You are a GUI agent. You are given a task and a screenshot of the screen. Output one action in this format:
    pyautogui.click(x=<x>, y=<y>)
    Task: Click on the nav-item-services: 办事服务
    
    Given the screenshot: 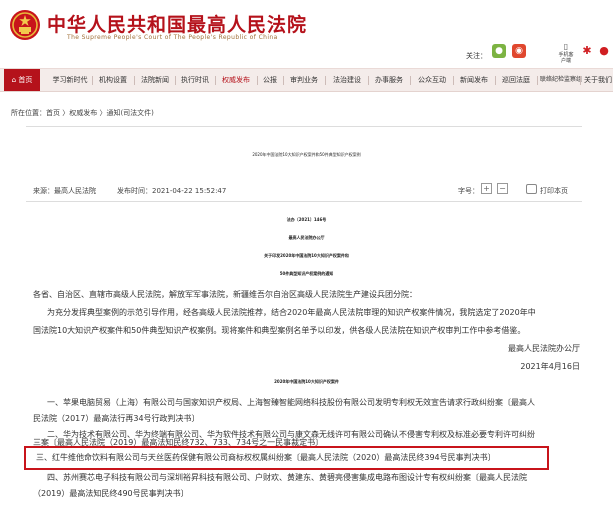 What is the action you would take?
    pyautogui.click(x=389, y=80)
    